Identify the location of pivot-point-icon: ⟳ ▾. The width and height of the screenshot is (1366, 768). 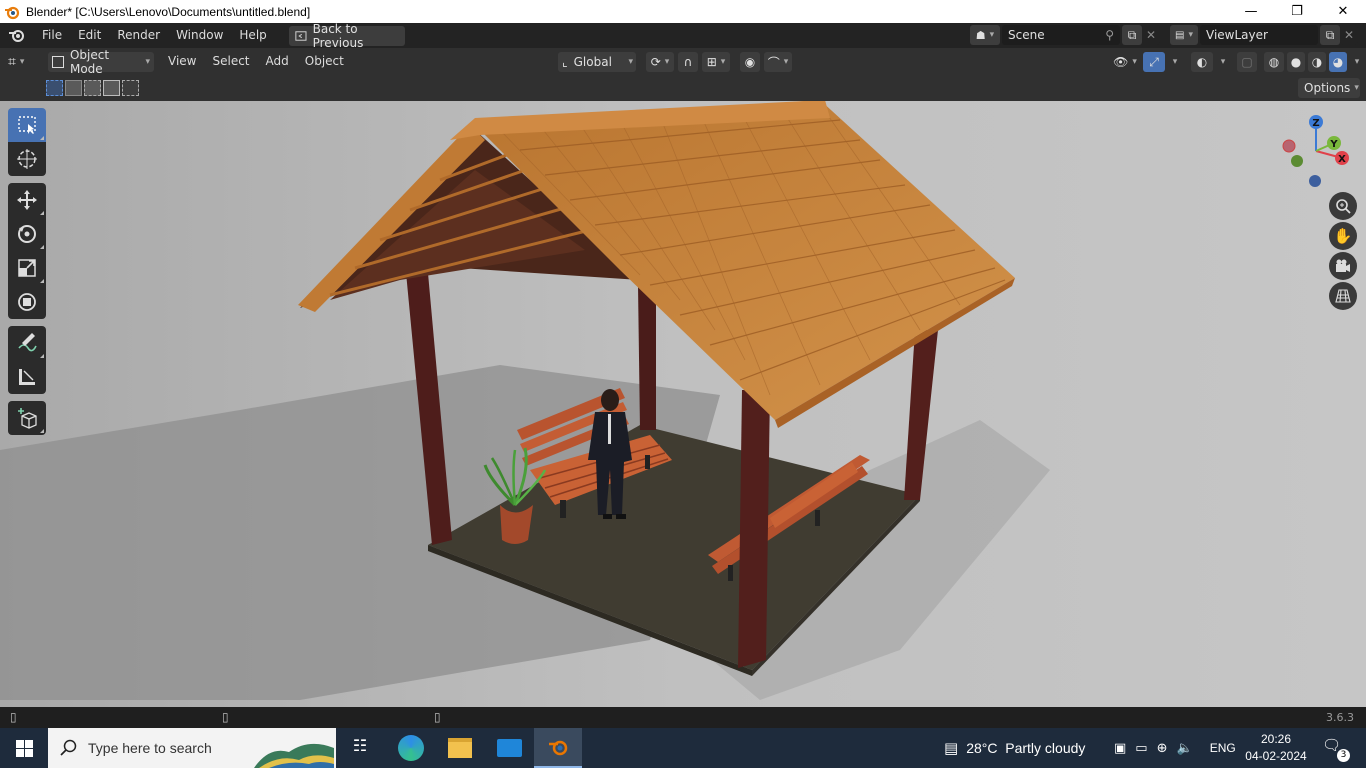
(660, 62).